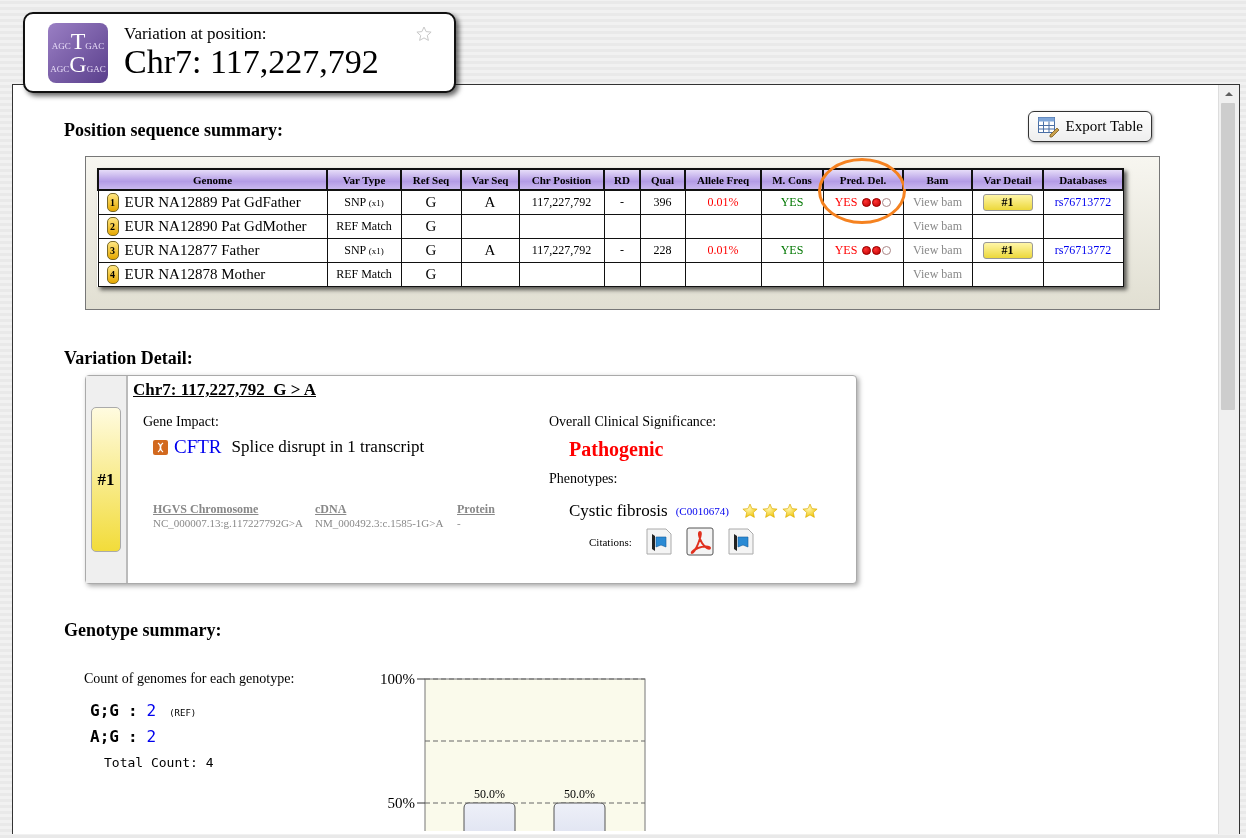 The height and width of the screenshot is (838, 1246). What do you see at coordinates (129, 358) in the screenshot?
I see `section-heading: Variation Detail:` at bounding box center [129, 358].